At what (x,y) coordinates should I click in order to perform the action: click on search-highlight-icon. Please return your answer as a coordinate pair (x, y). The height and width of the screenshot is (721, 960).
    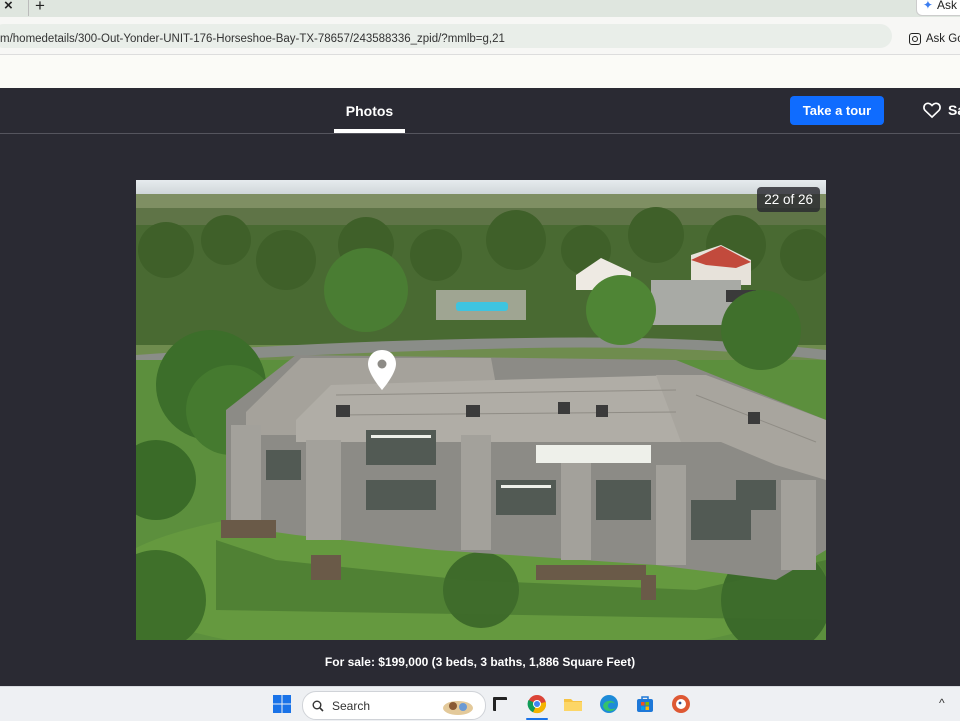
    Looking at the image, I should click on (458, 707).